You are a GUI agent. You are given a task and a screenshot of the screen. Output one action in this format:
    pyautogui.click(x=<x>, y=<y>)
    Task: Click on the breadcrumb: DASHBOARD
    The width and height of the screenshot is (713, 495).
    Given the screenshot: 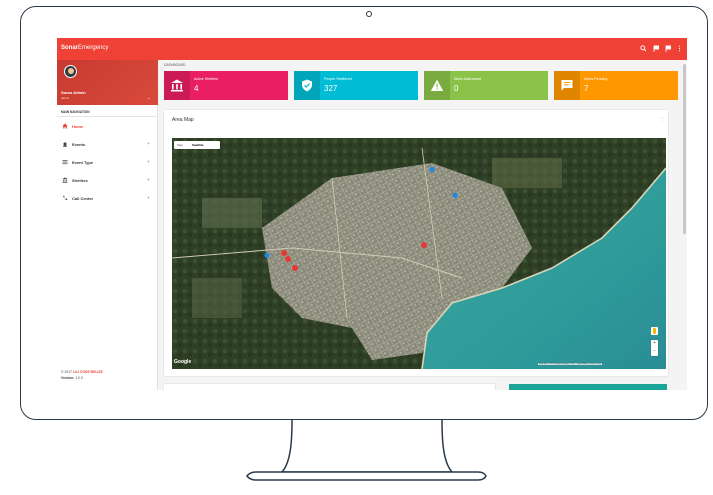 What is the action you would take?
    pyautogui.click(x=175, y=65)
    